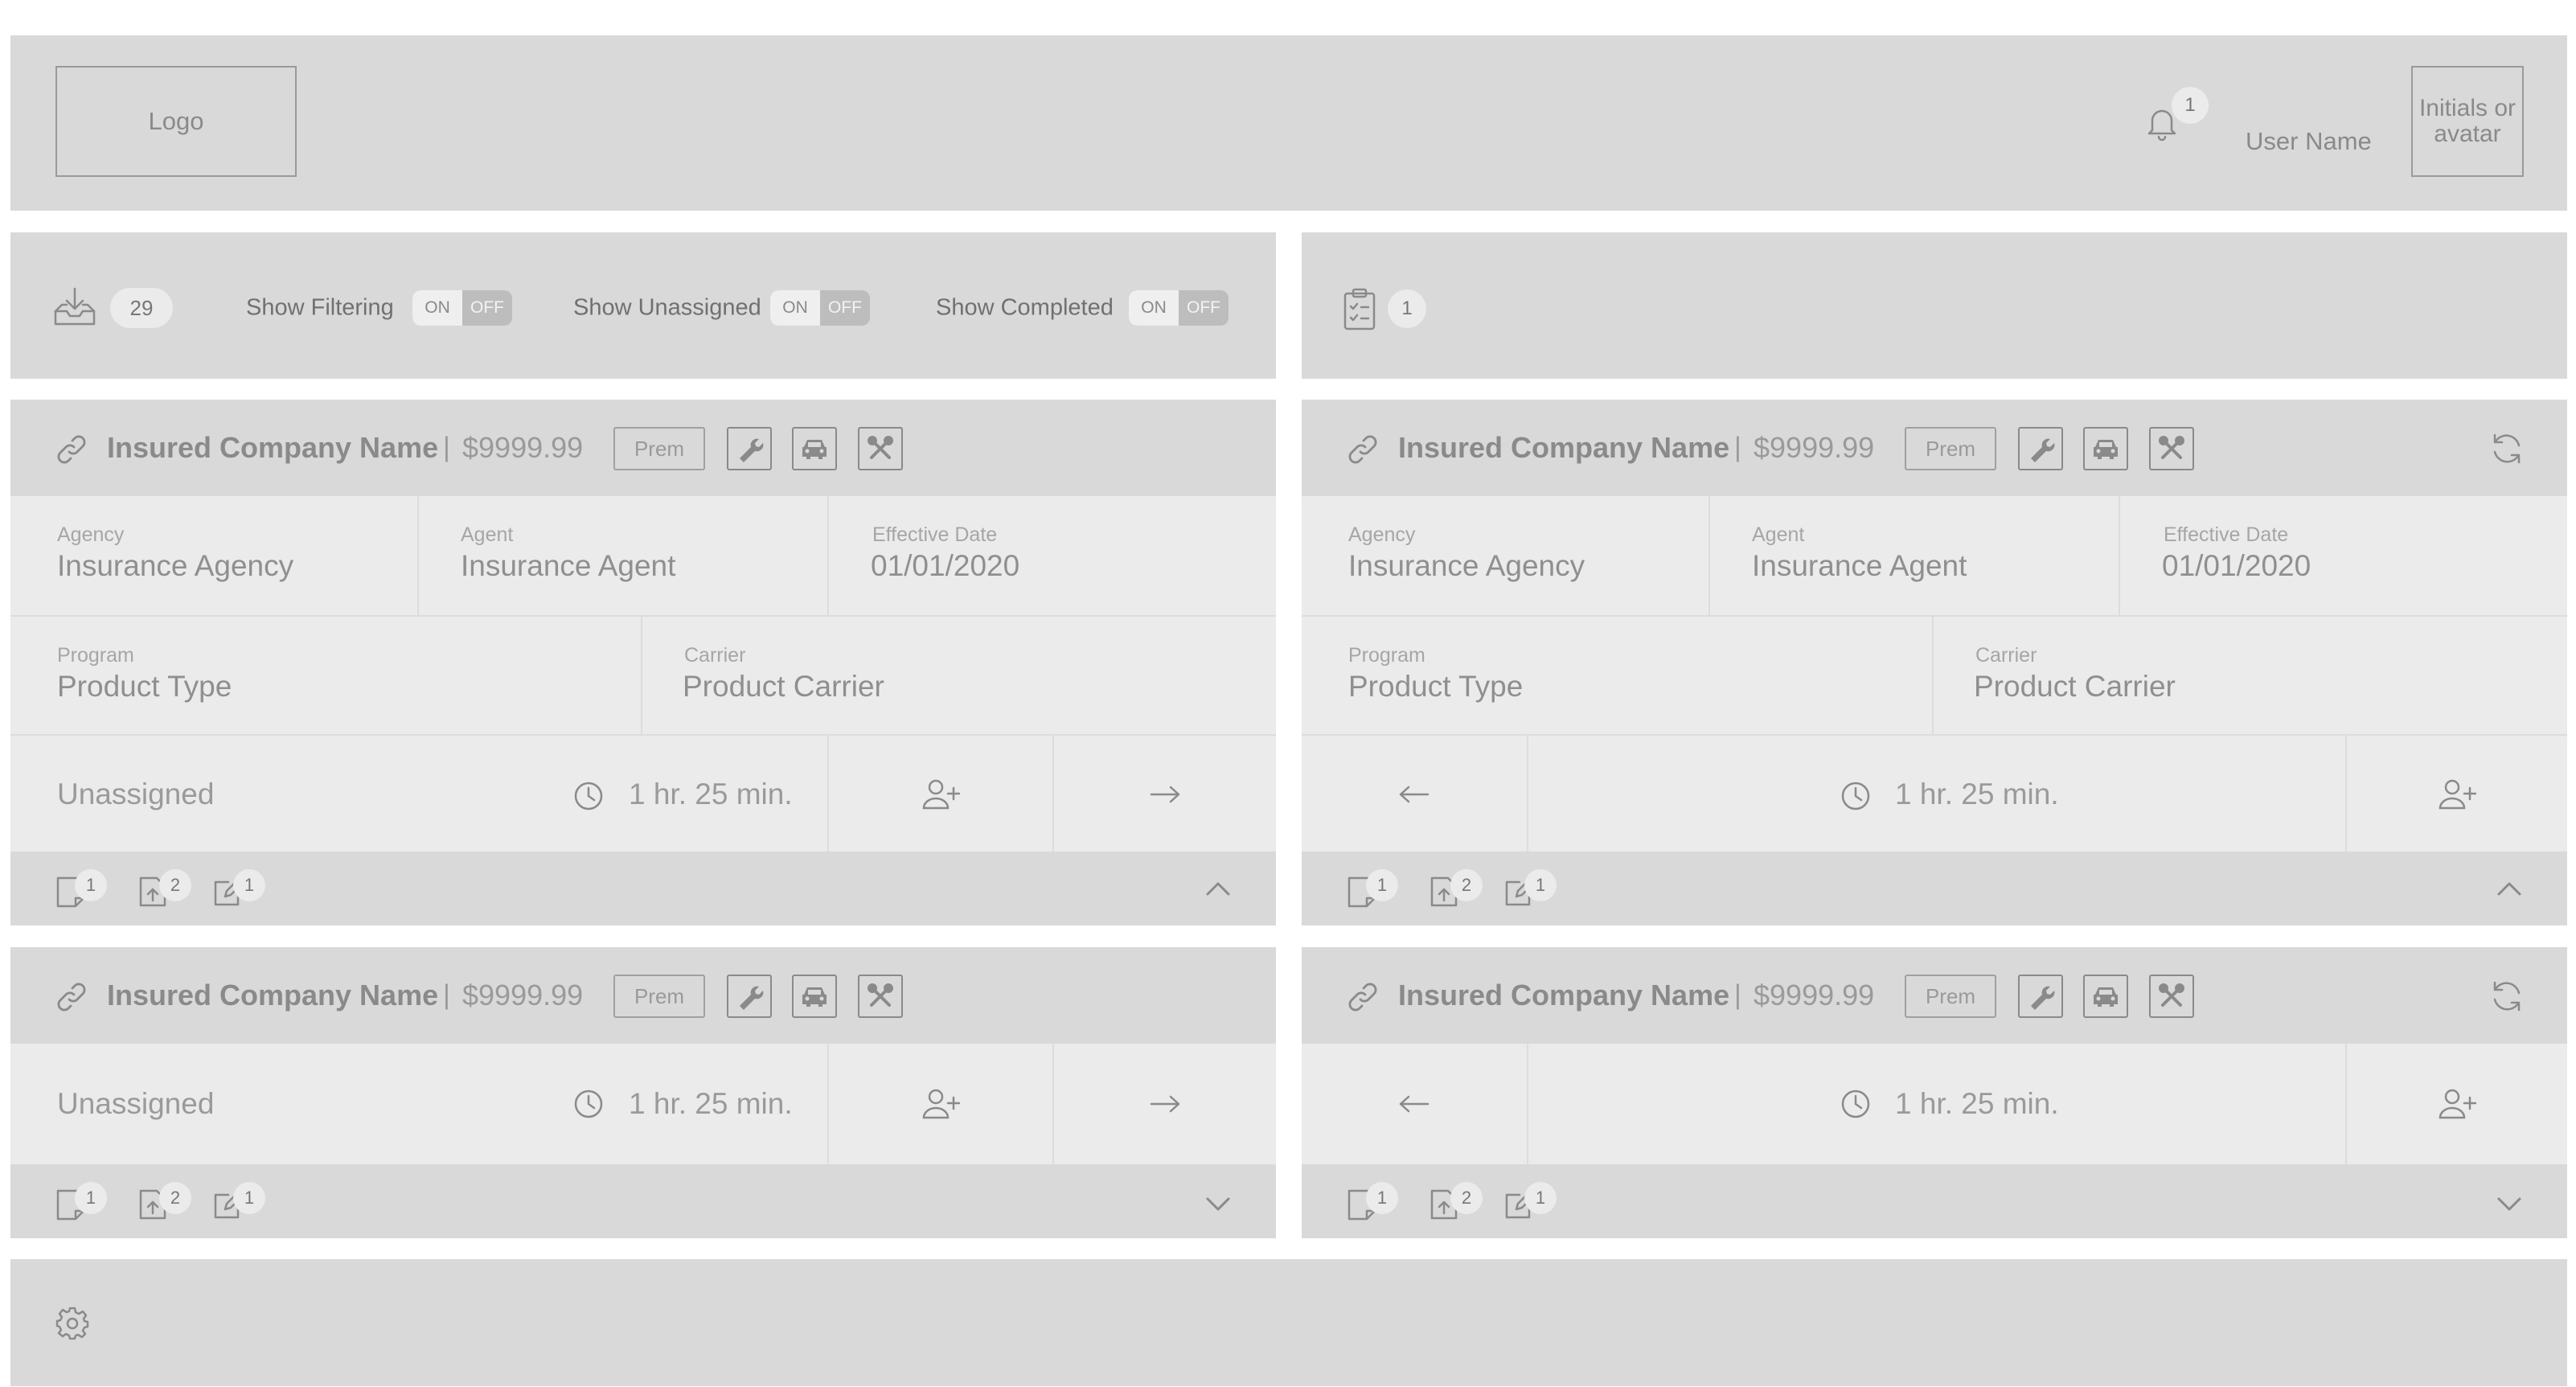 This screenshot has width=2576, height=1387. What do you see at coordinates (91, 534) in the screenshot?
I see `agency-label: Agency` at bounding box center [91, 534].